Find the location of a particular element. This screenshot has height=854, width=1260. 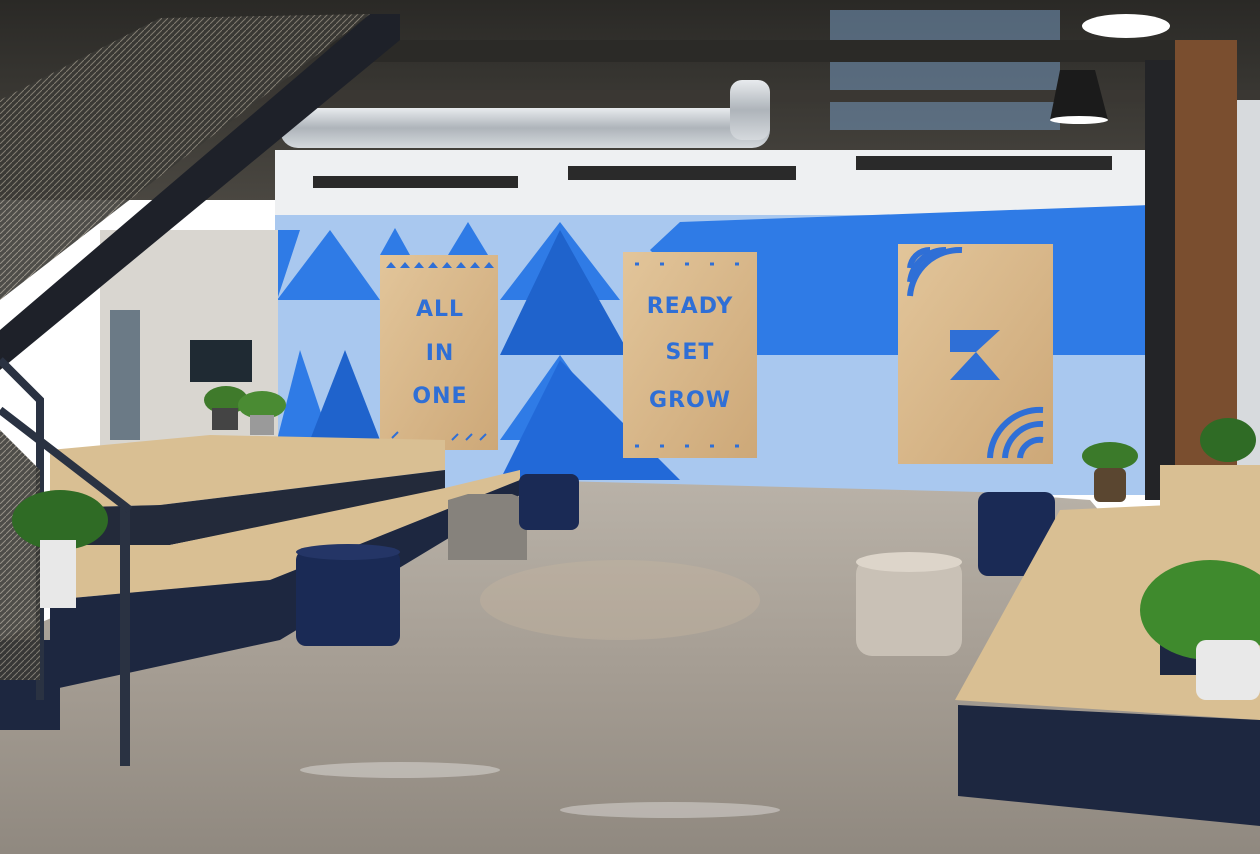

ceiling-panel is located at coordinates (945, 70).